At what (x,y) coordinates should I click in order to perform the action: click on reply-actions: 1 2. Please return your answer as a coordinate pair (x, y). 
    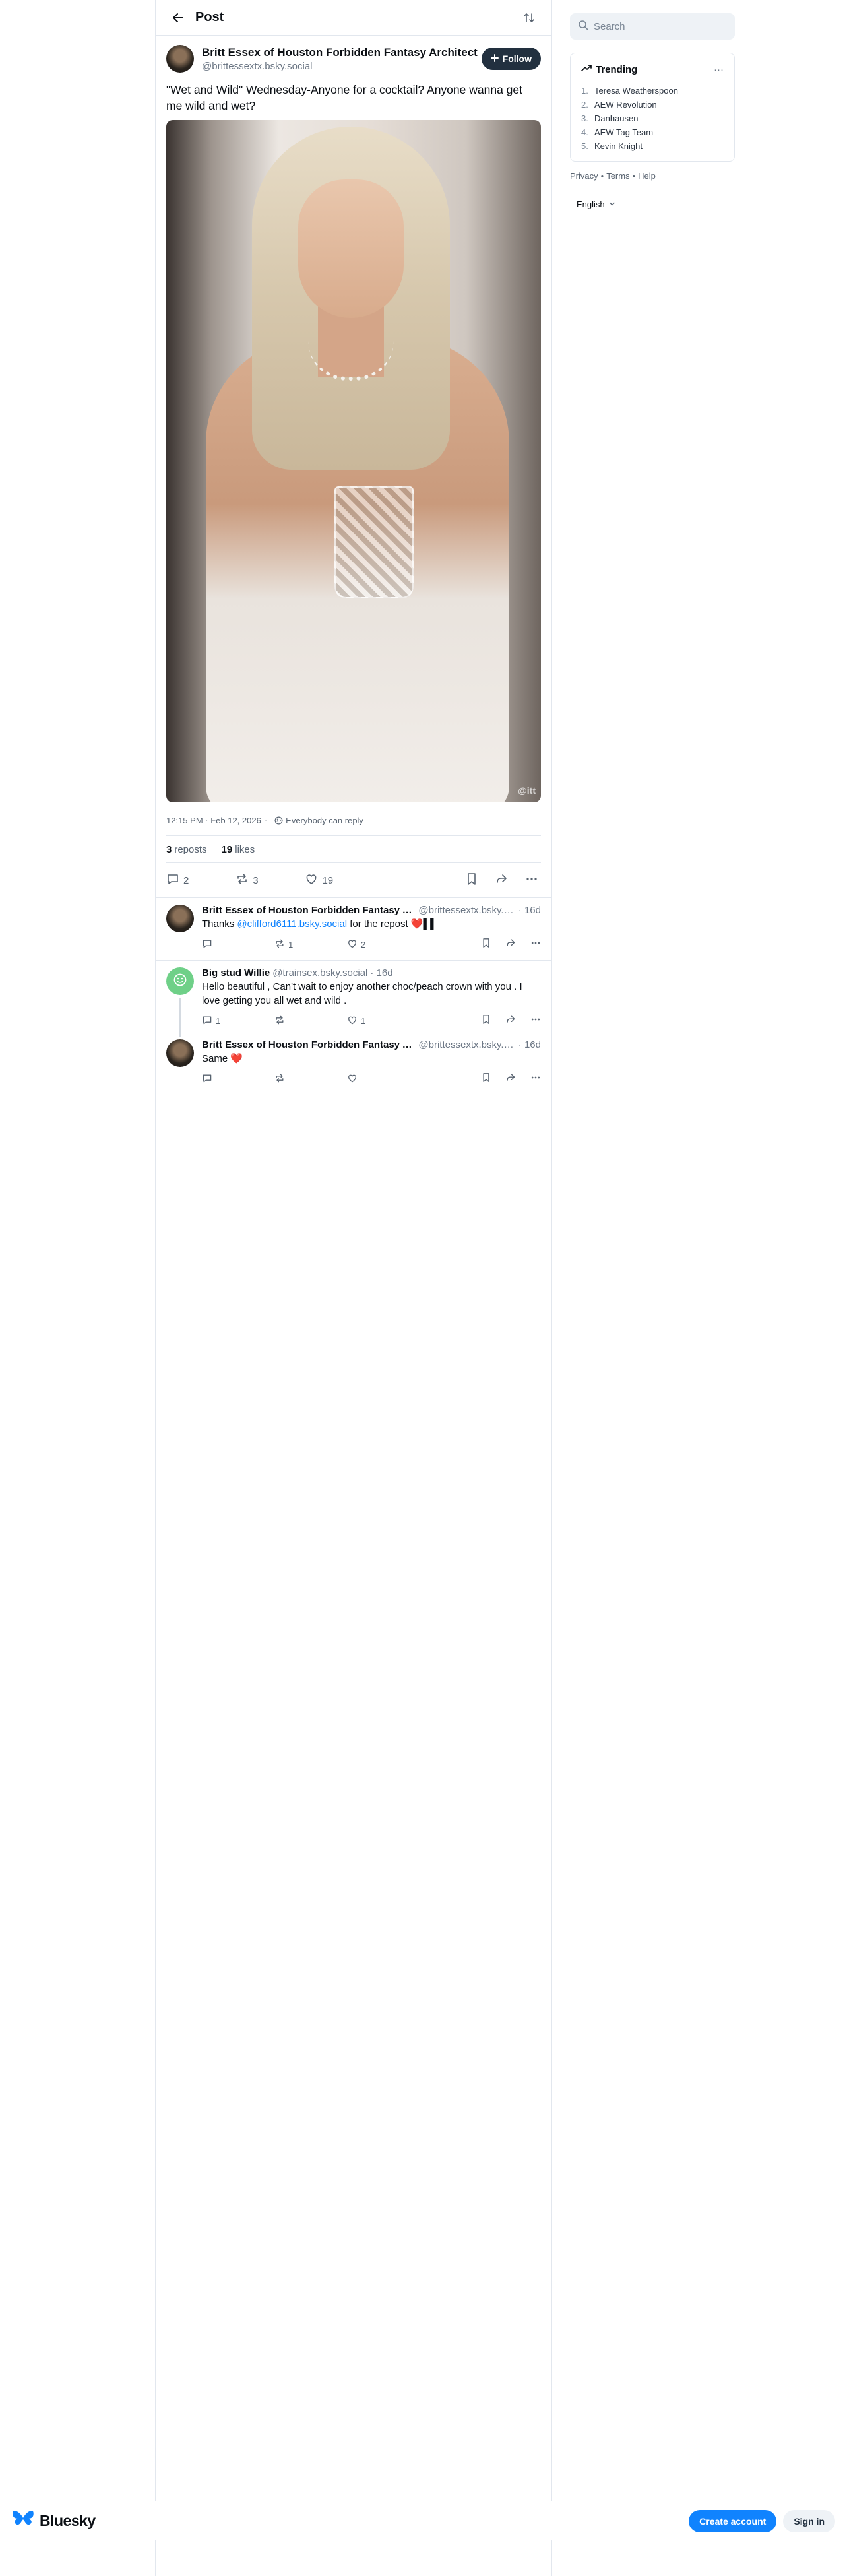
    Looking at the image, I should click on (371, 944).